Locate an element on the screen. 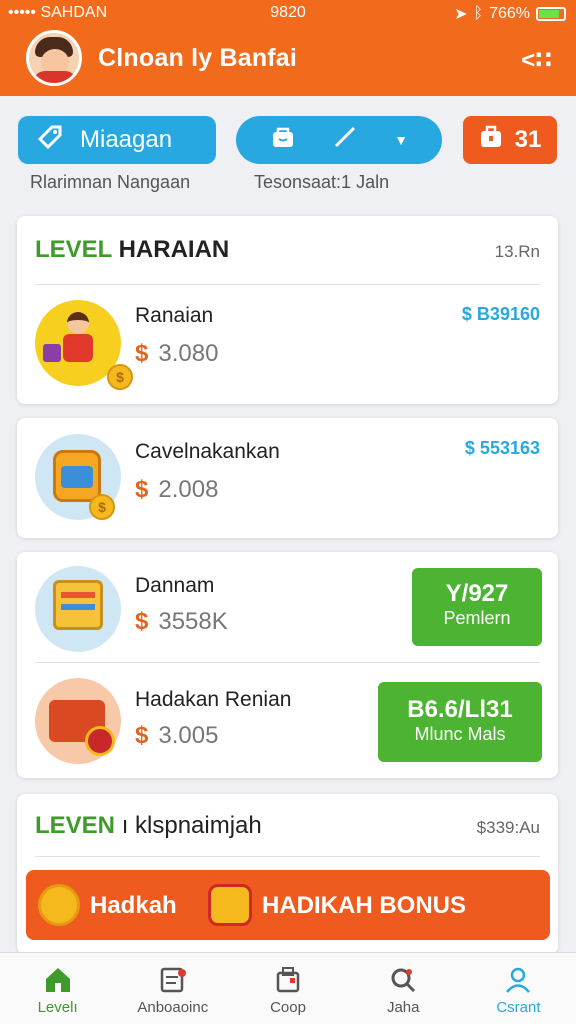 The height and width of the screenshot is (1024, 576). shop-icon is located at coordinates (287, 980).